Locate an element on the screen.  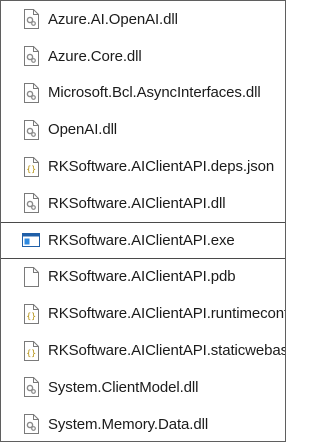
blank-file-icon is located at coordinates (31, 277).